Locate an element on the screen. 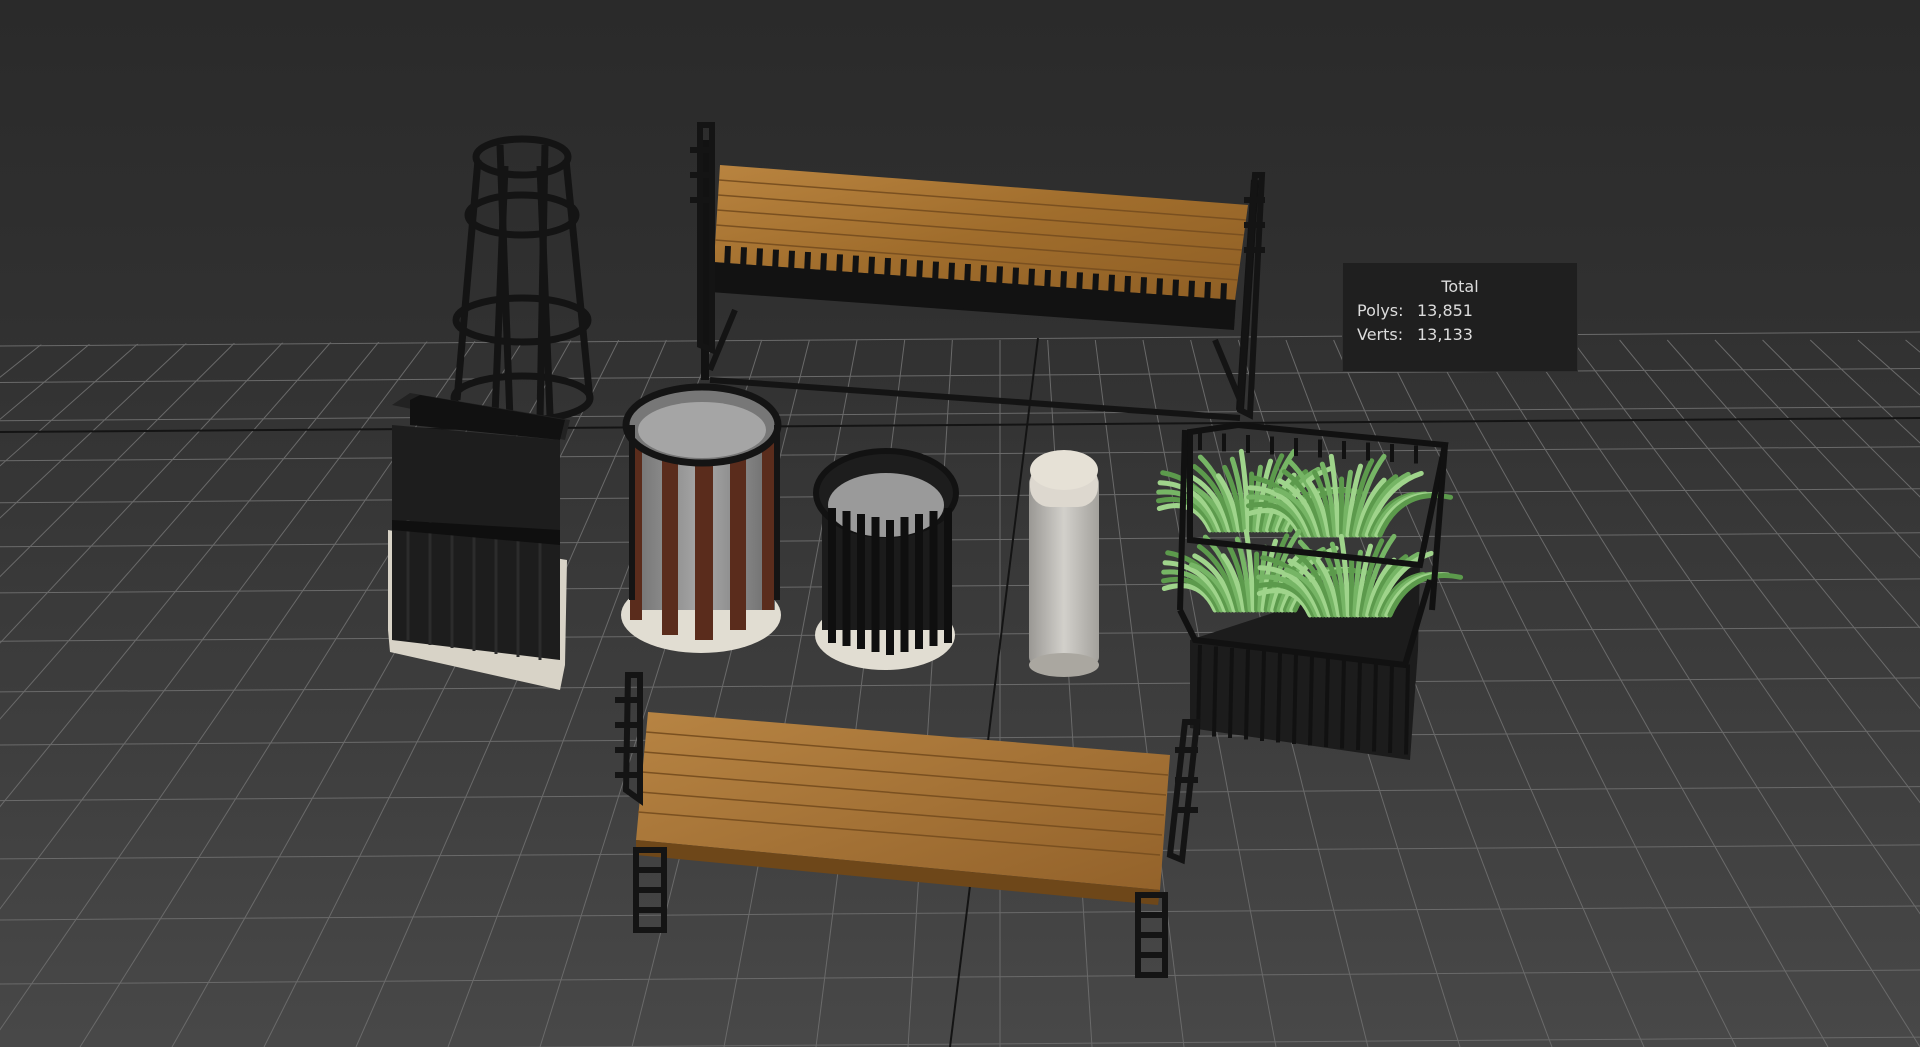  bench-front is located at coordinates (908, 825).